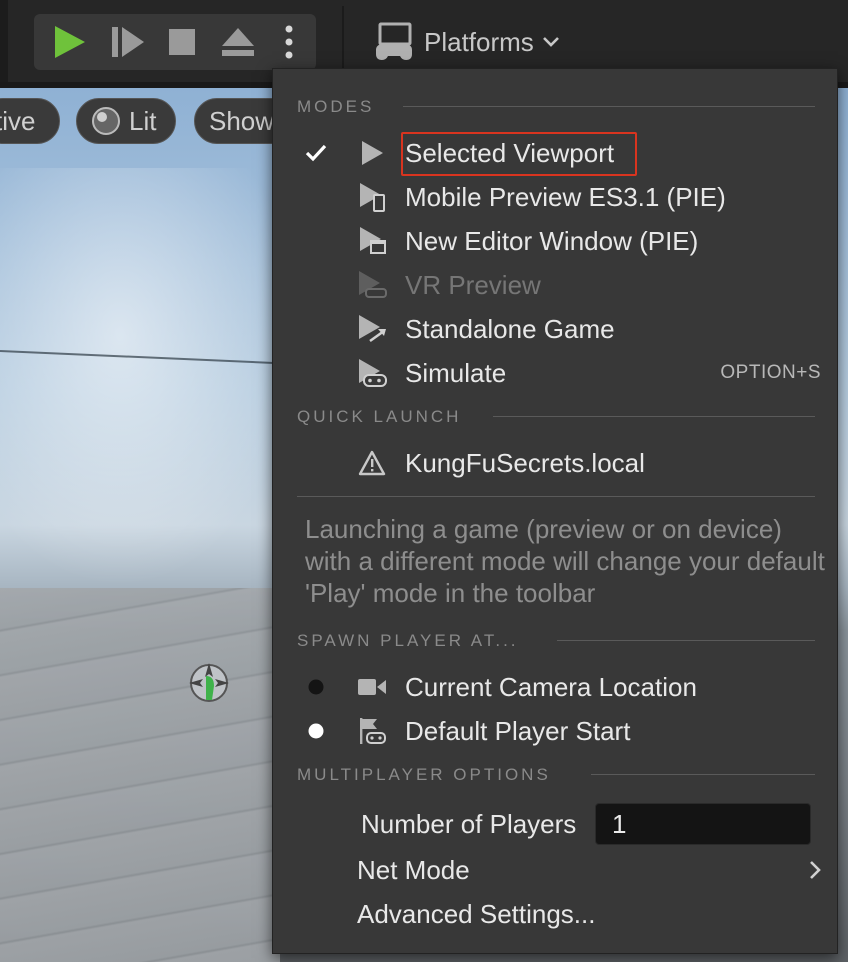 The image size is (848, 962). What do you see at coordinates (372, 197) in the screenshot?
I see `mobile-preview-icon` at bounding box center [372, 197].